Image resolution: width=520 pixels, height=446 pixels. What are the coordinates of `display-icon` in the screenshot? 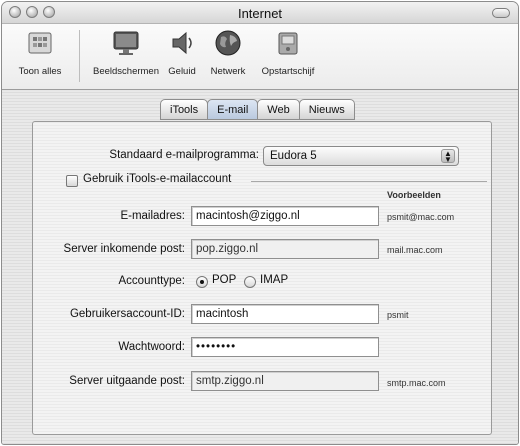 It's located at (126, 43).